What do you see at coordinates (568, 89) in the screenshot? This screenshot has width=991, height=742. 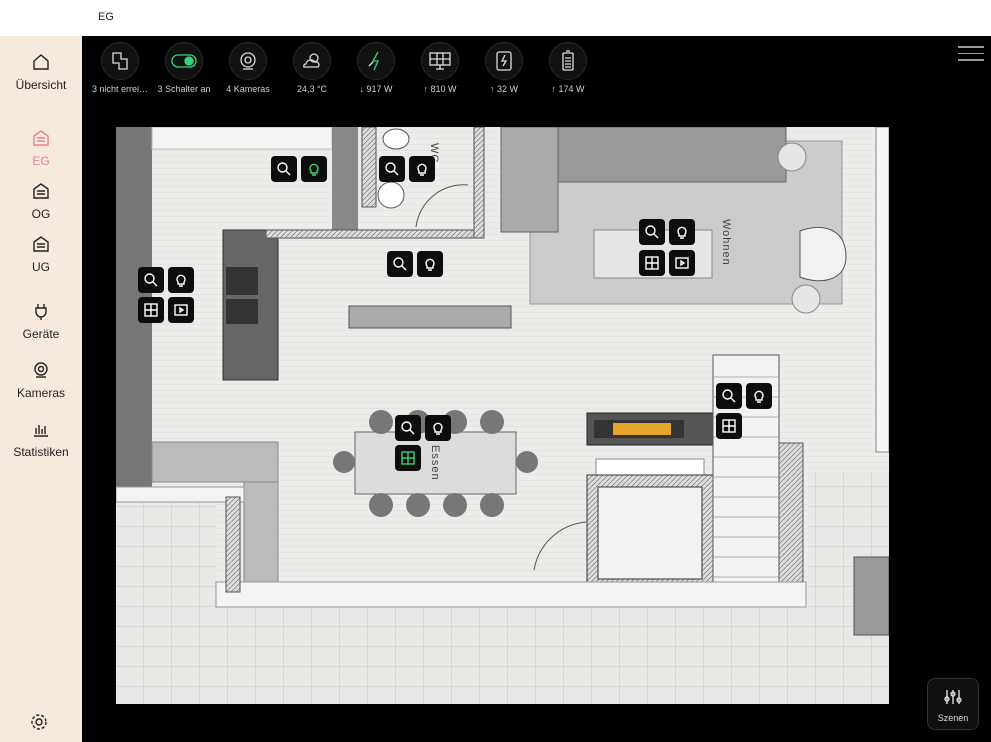 I see `status-value: ↑ 174 W` at bounding box center [568, 89].